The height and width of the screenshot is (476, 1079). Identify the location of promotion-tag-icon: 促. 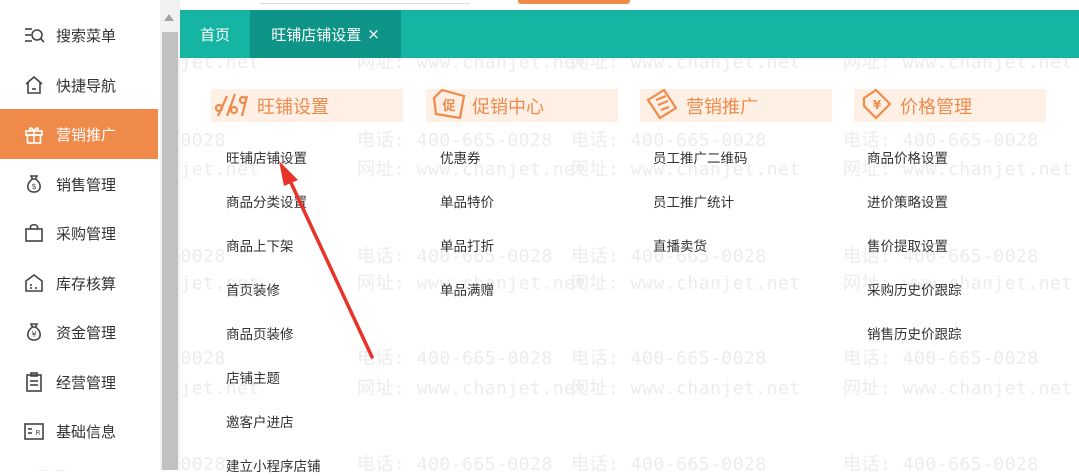
(449, 104).